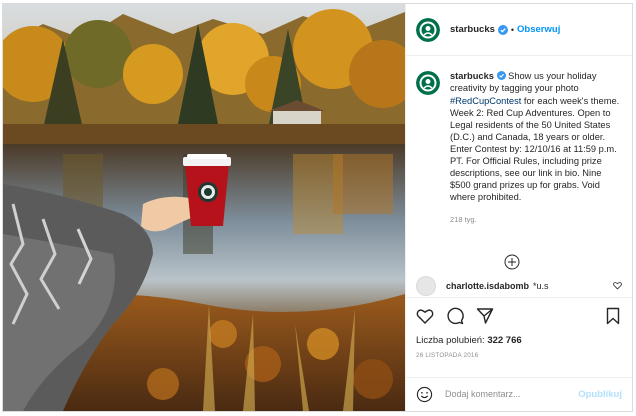 The width and height of the screenshot is (636, 416). What do you see at coordinates (519, 316) in the screenshot?
I see `action-icons` at bounding box center [519, 316].